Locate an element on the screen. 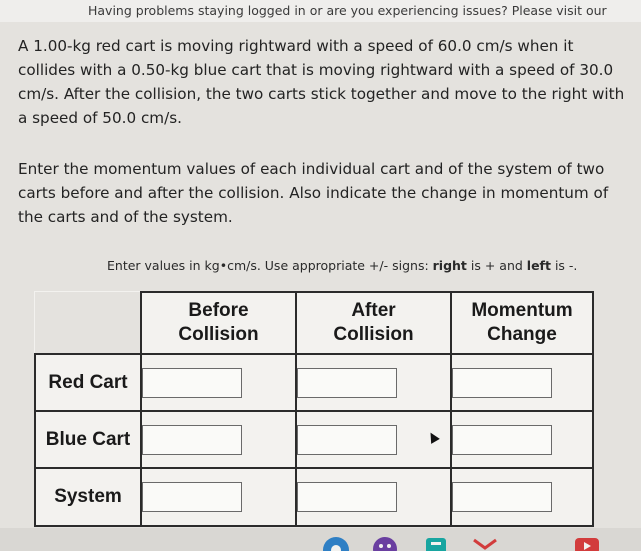 This screenshot has width=641, height=551. table-row-system: System is located at coordinates (314, 497).